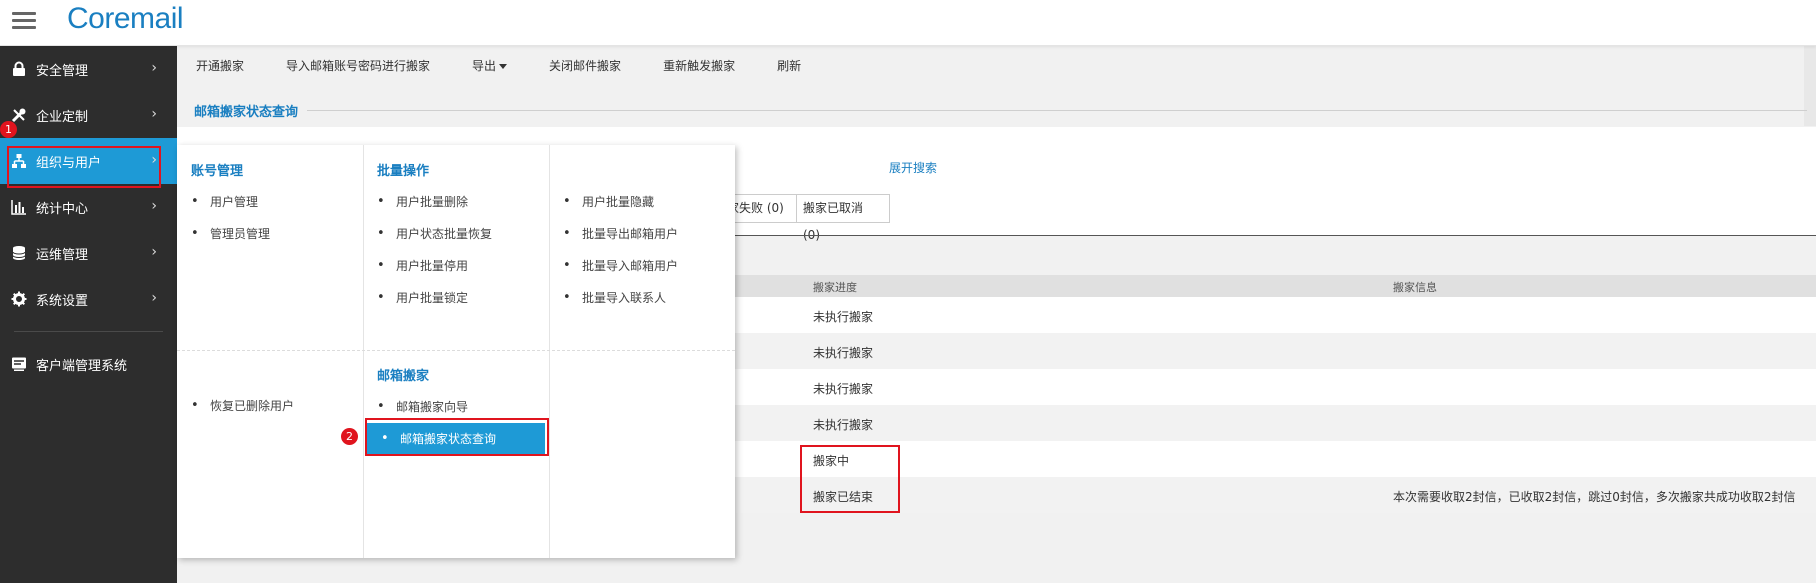  Describe the element at coordinates (19, 69) in the screenshot. I see `lock-icon` at that location.